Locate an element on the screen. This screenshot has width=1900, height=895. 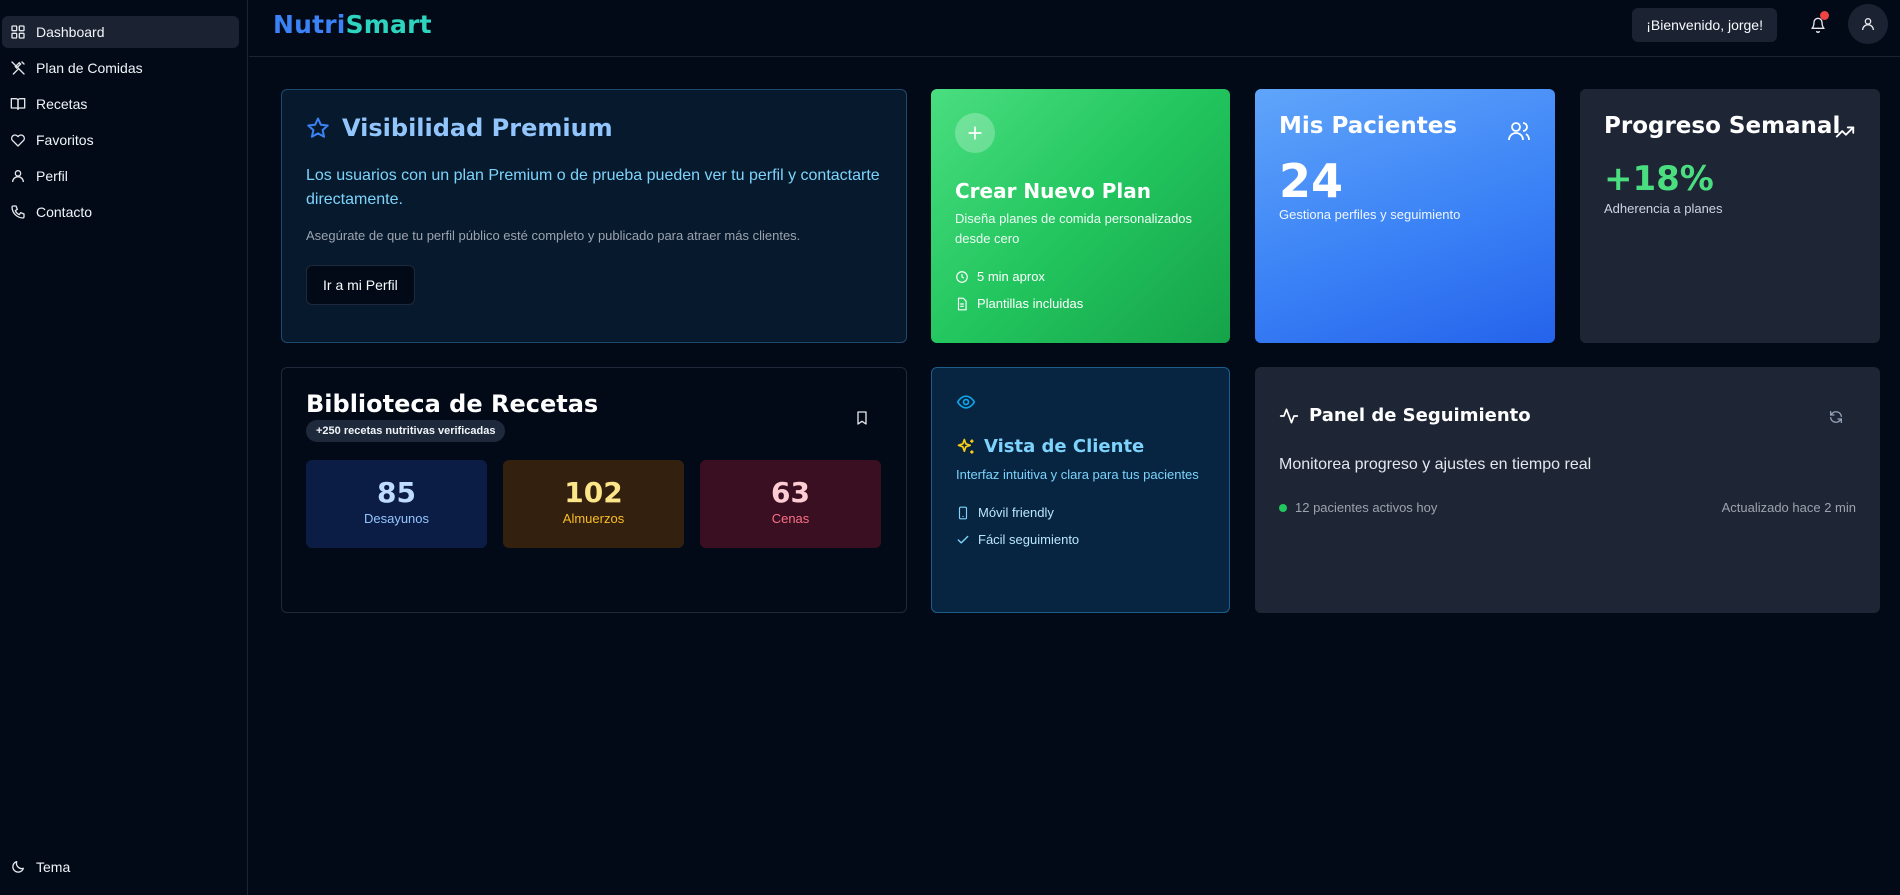
stat-label: Almuerzos is located at coordinates (593, 518).